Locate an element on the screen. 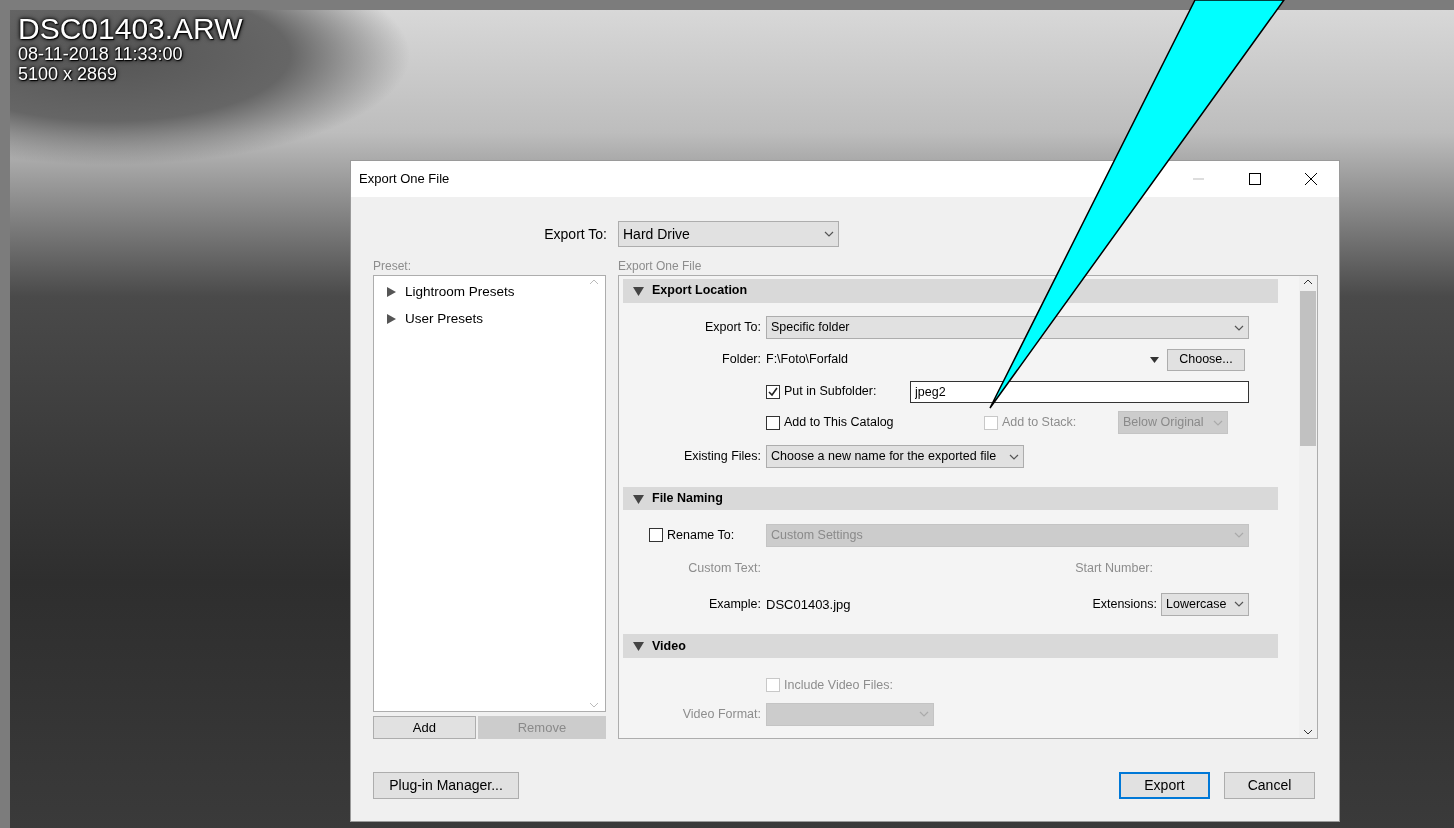 This screenshot has height=828, width=1454. dropdown-arrow-icon is located at coordinates (1154, 359).